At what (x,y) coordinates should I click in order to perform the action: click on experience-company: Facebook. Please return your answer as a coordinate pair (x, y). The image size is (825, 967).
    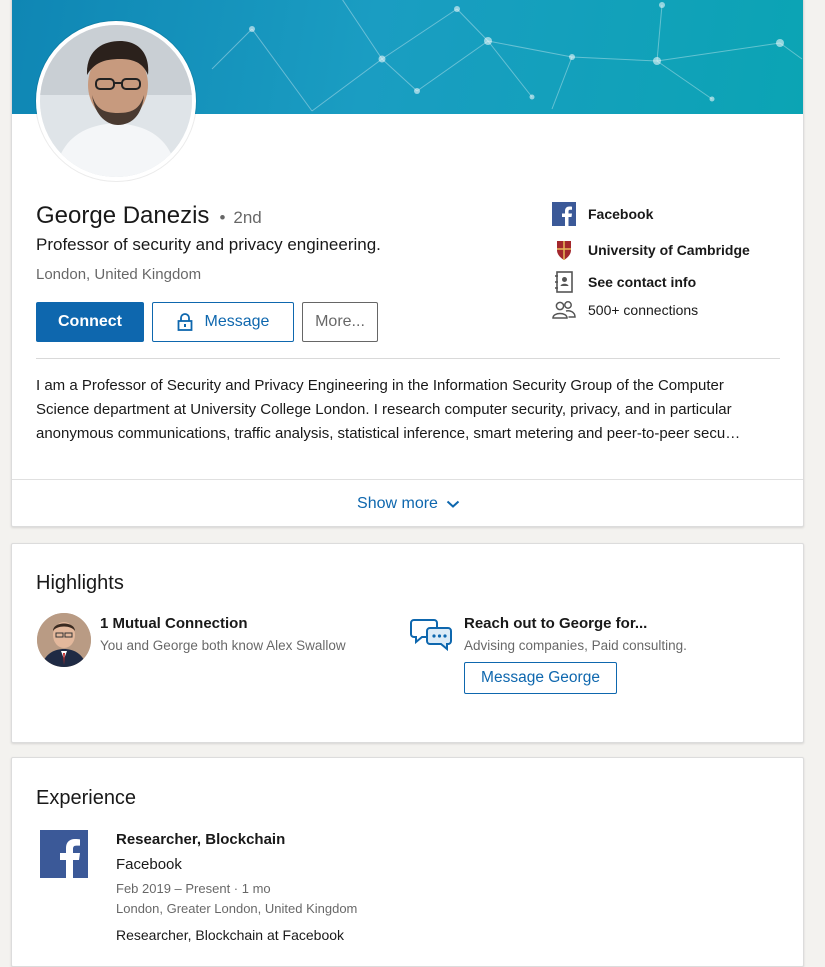
    Looking at the image, I should click on (149, 864).